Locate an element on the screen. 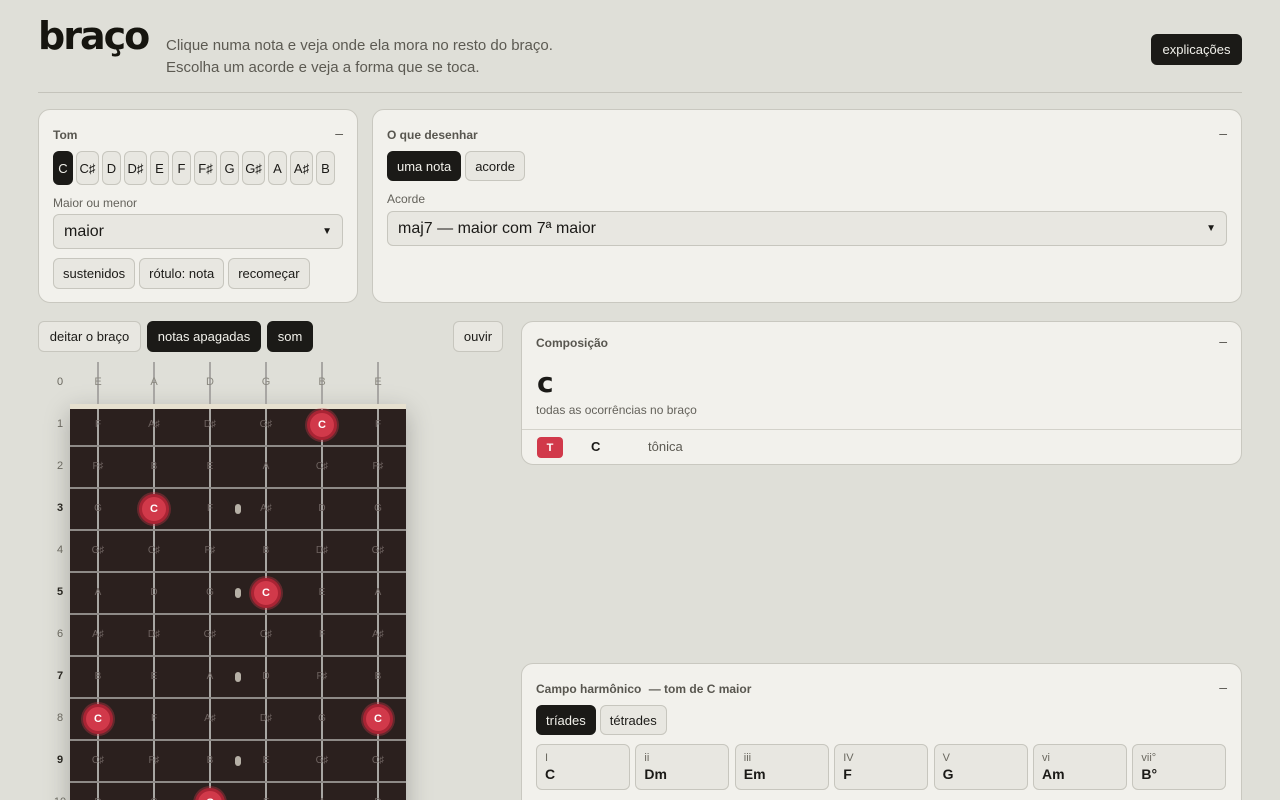 The width and height of the screenshot is (1280, 800). harmonic-chord-F: IV F is located at coordinates (881, 767).